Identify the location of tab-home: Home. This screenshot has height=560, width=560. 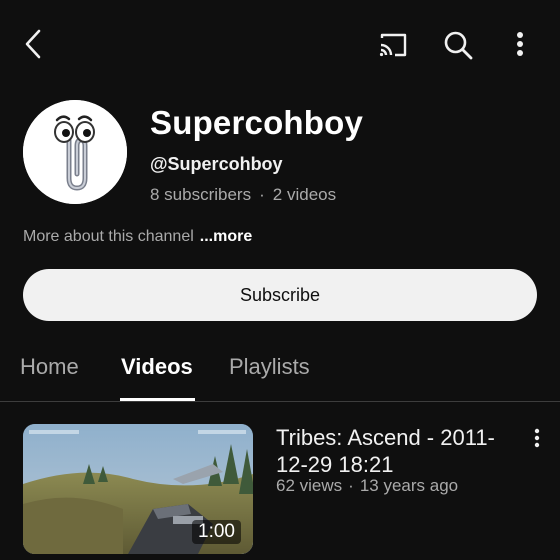
(49, 367).